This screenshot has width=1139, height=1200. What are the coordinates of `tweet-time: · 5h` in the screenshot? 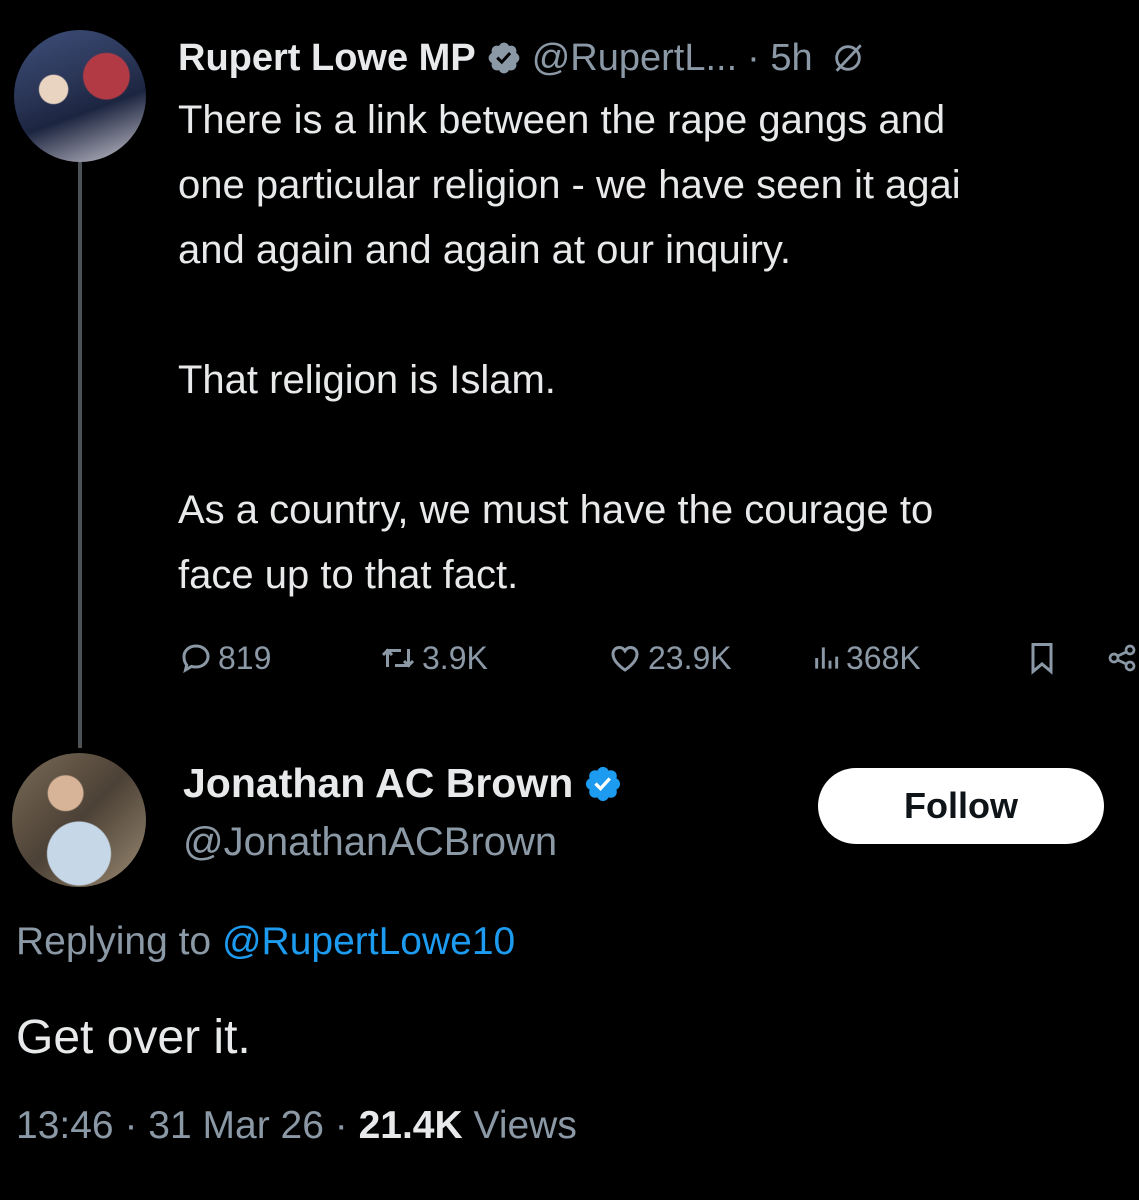 It's located at (779, 58).